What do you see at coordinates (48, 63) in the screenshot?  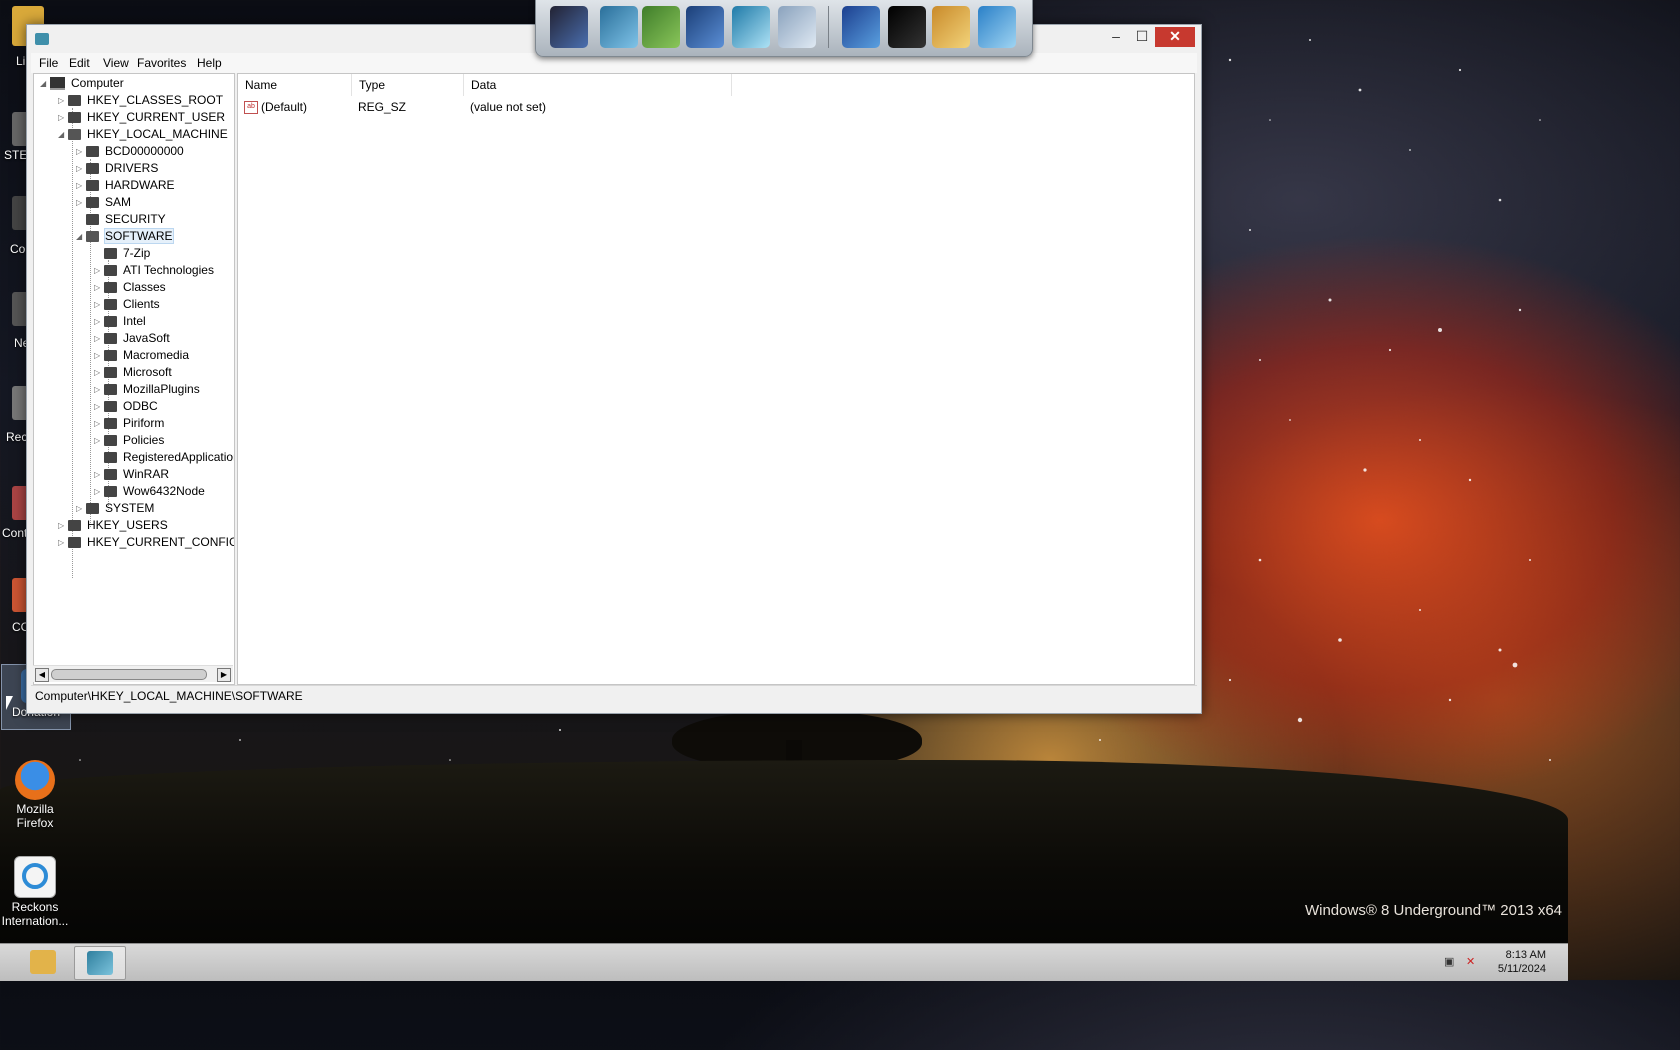 I see `menu-file: File` at bounding box center [48, 63].